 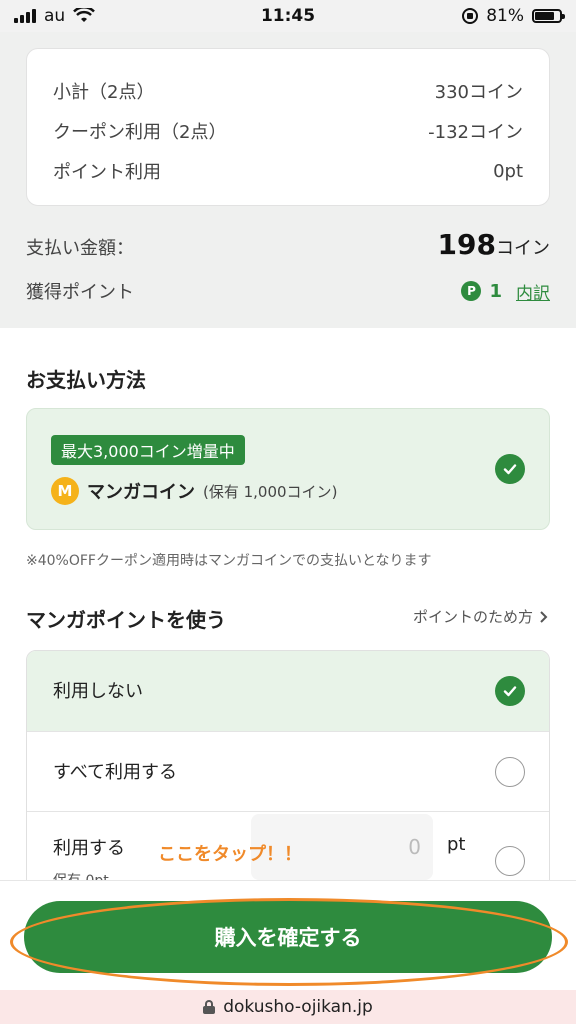 I want to click on browser-url-bar: dokusho-ojikan.jp, so click(x=288, y=1007).